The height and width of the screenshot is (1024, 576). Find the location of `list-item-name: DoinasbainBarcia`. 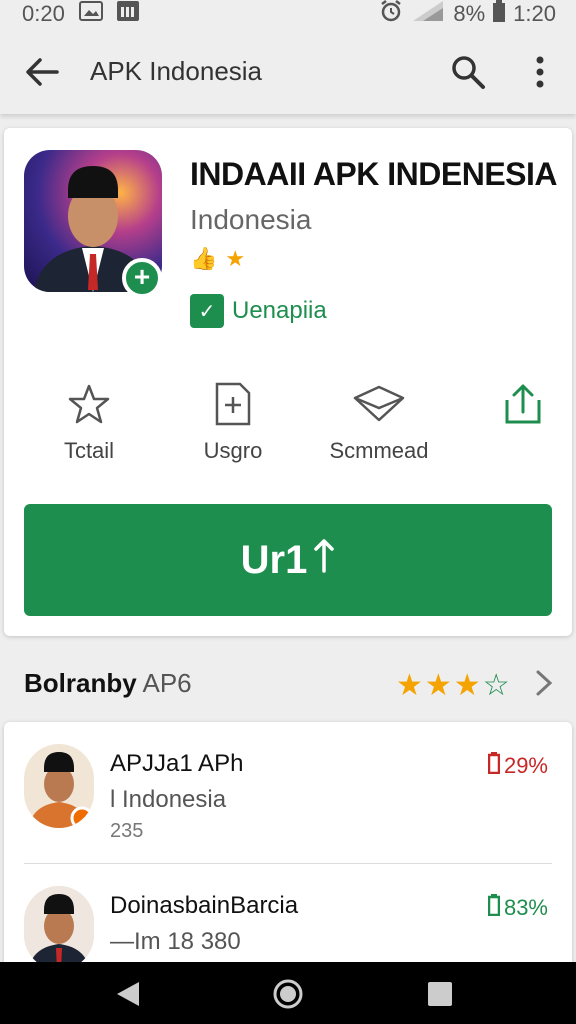

list-item-name: DoinasbainBarcia is located at coordinates (204, 905).